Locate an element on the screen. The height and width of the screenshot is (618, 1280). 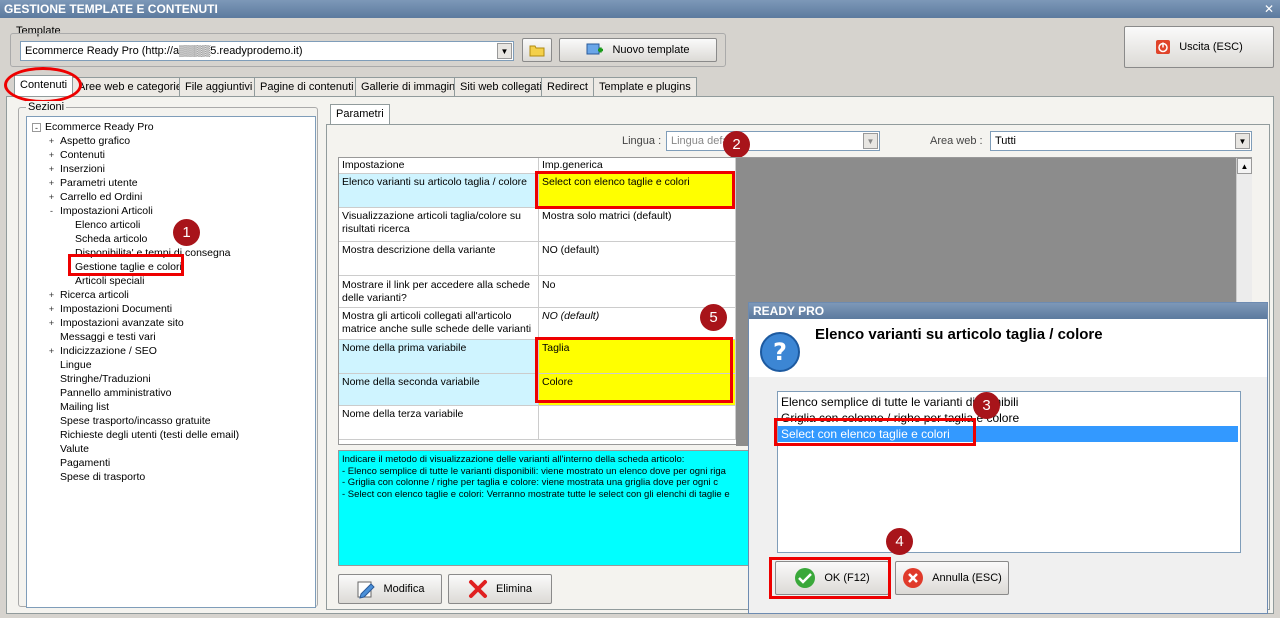
contenuti-highlight is located at coordinates (43, 85).